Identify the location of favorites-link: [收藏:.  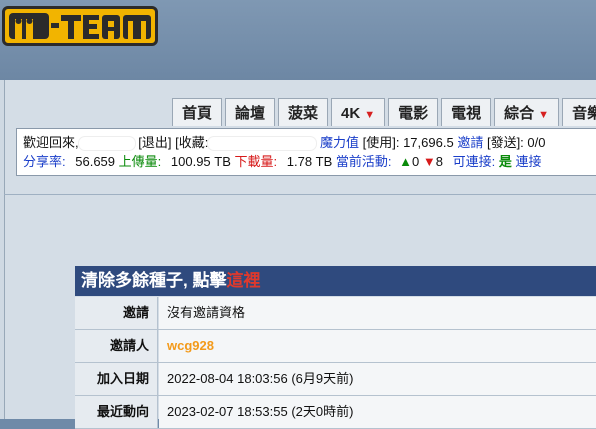
(191, 142).